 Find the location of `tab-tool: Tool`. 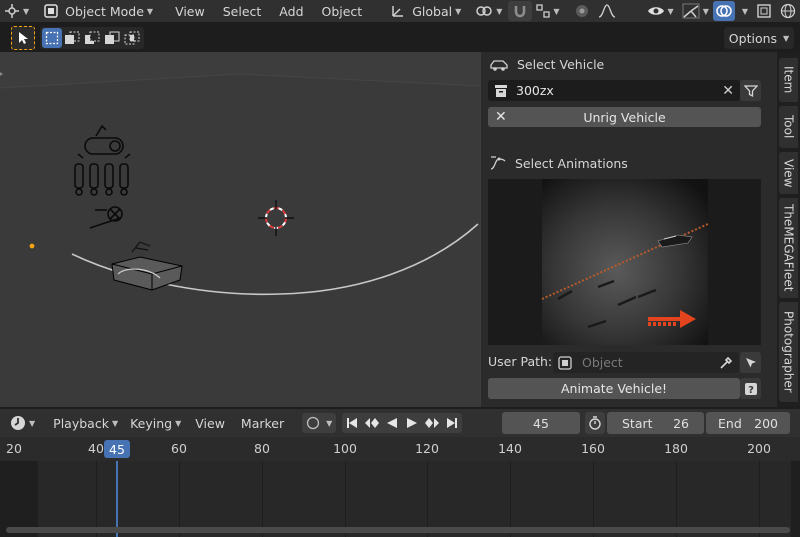

tab-tool: Tool is located at coordinates (788, 127).